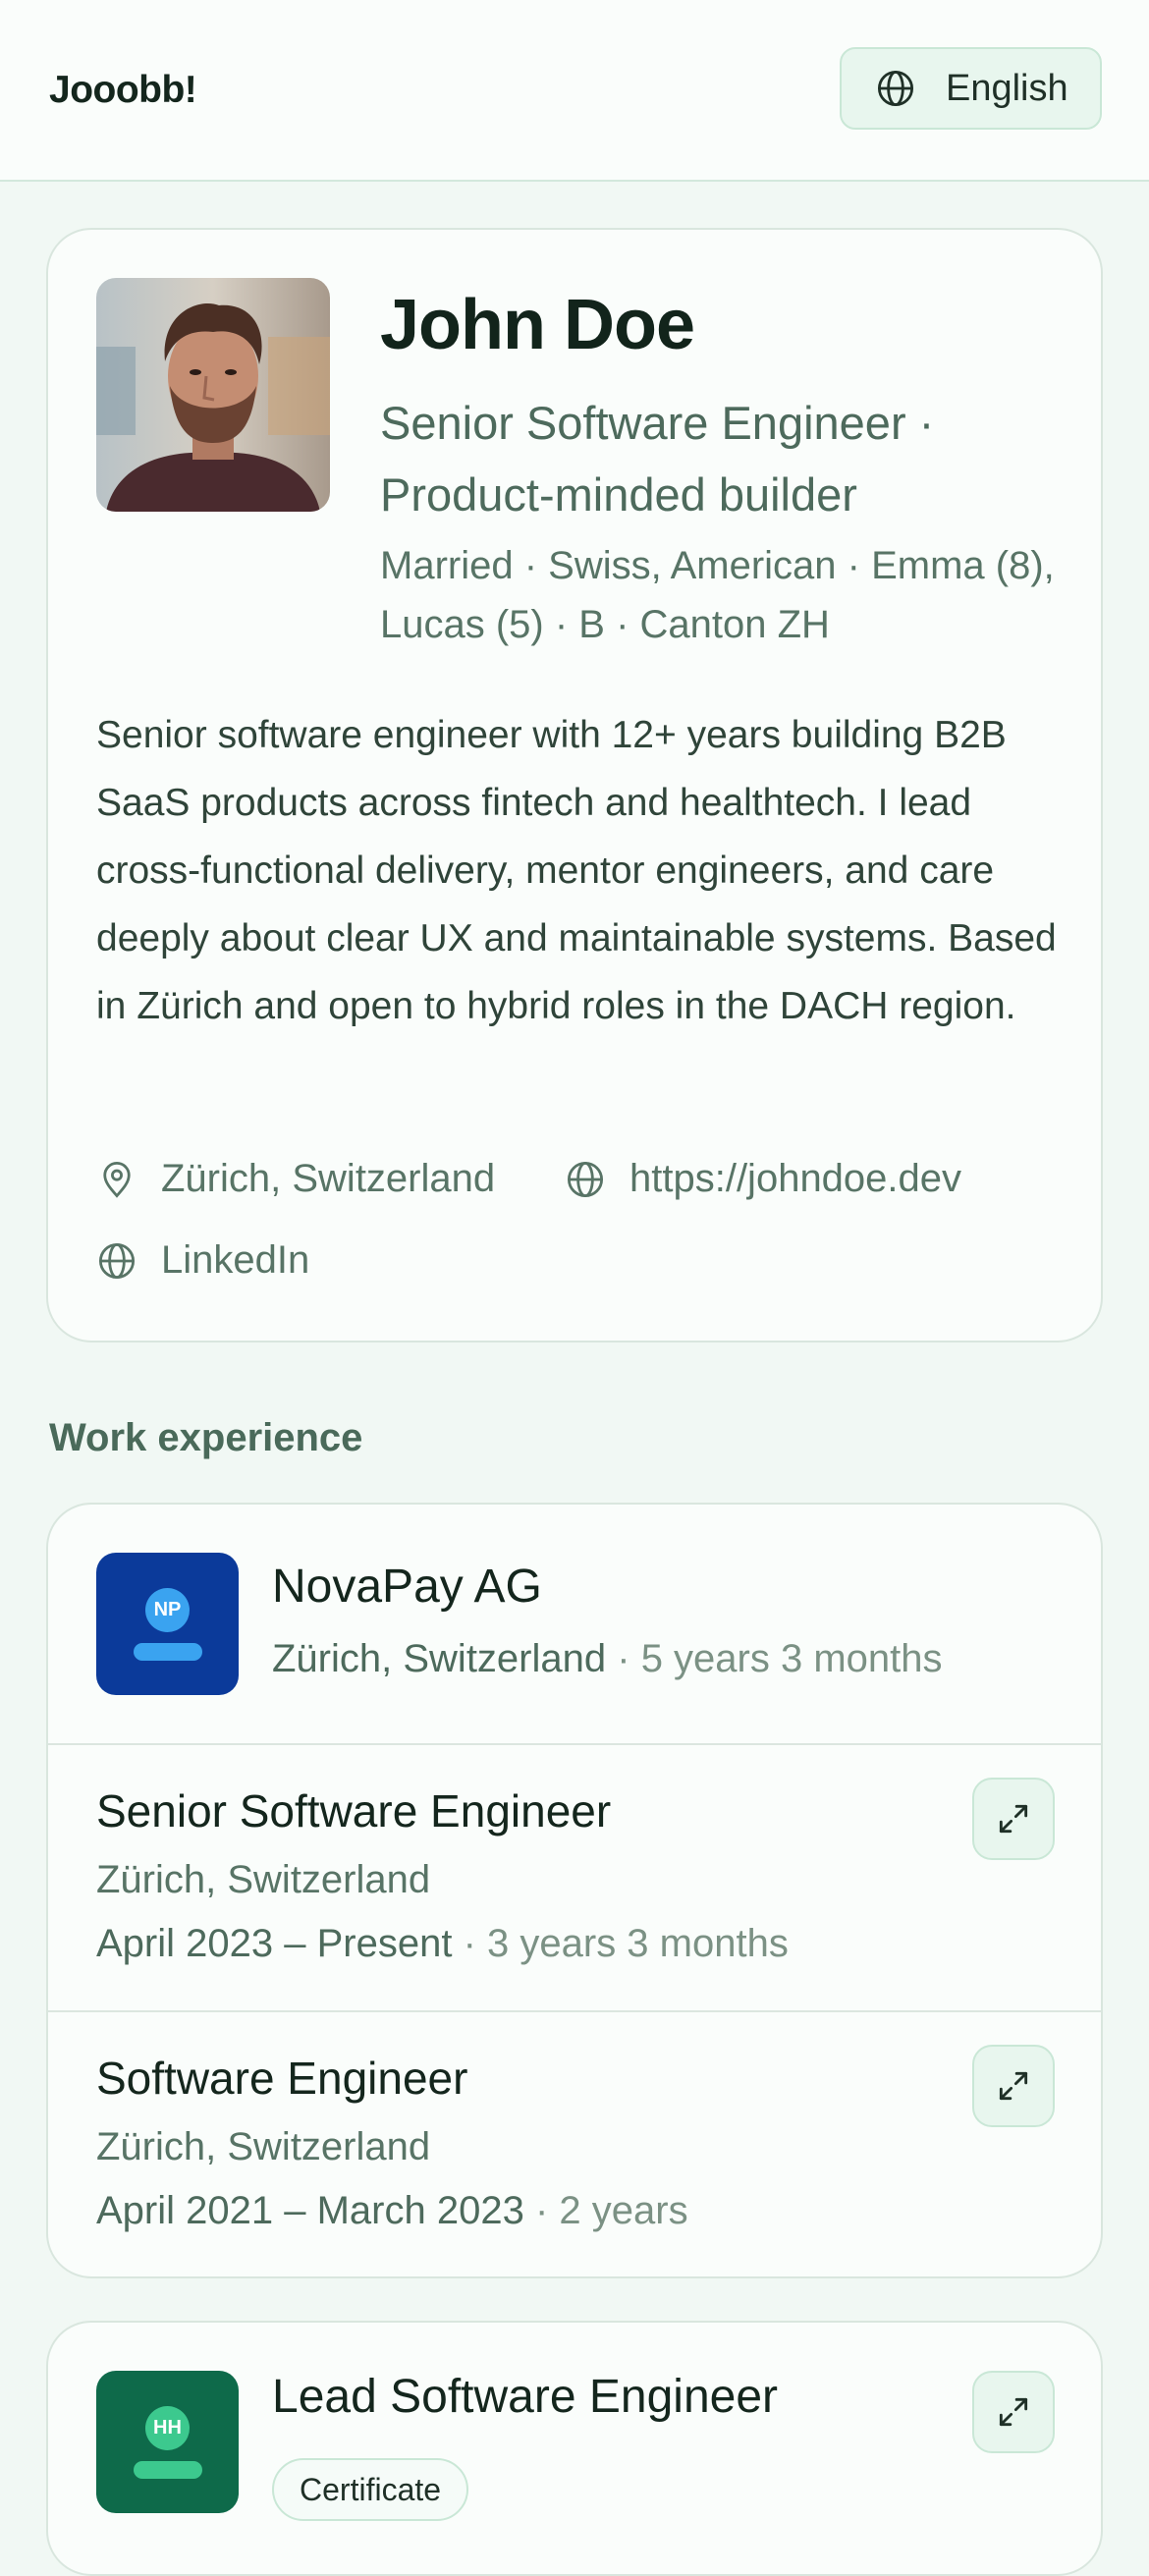  What do you see at coordinates (235, 1260) in the screenshot?
I see `linkedin-text: LinkedIn` at bounding box center [235, 1260].